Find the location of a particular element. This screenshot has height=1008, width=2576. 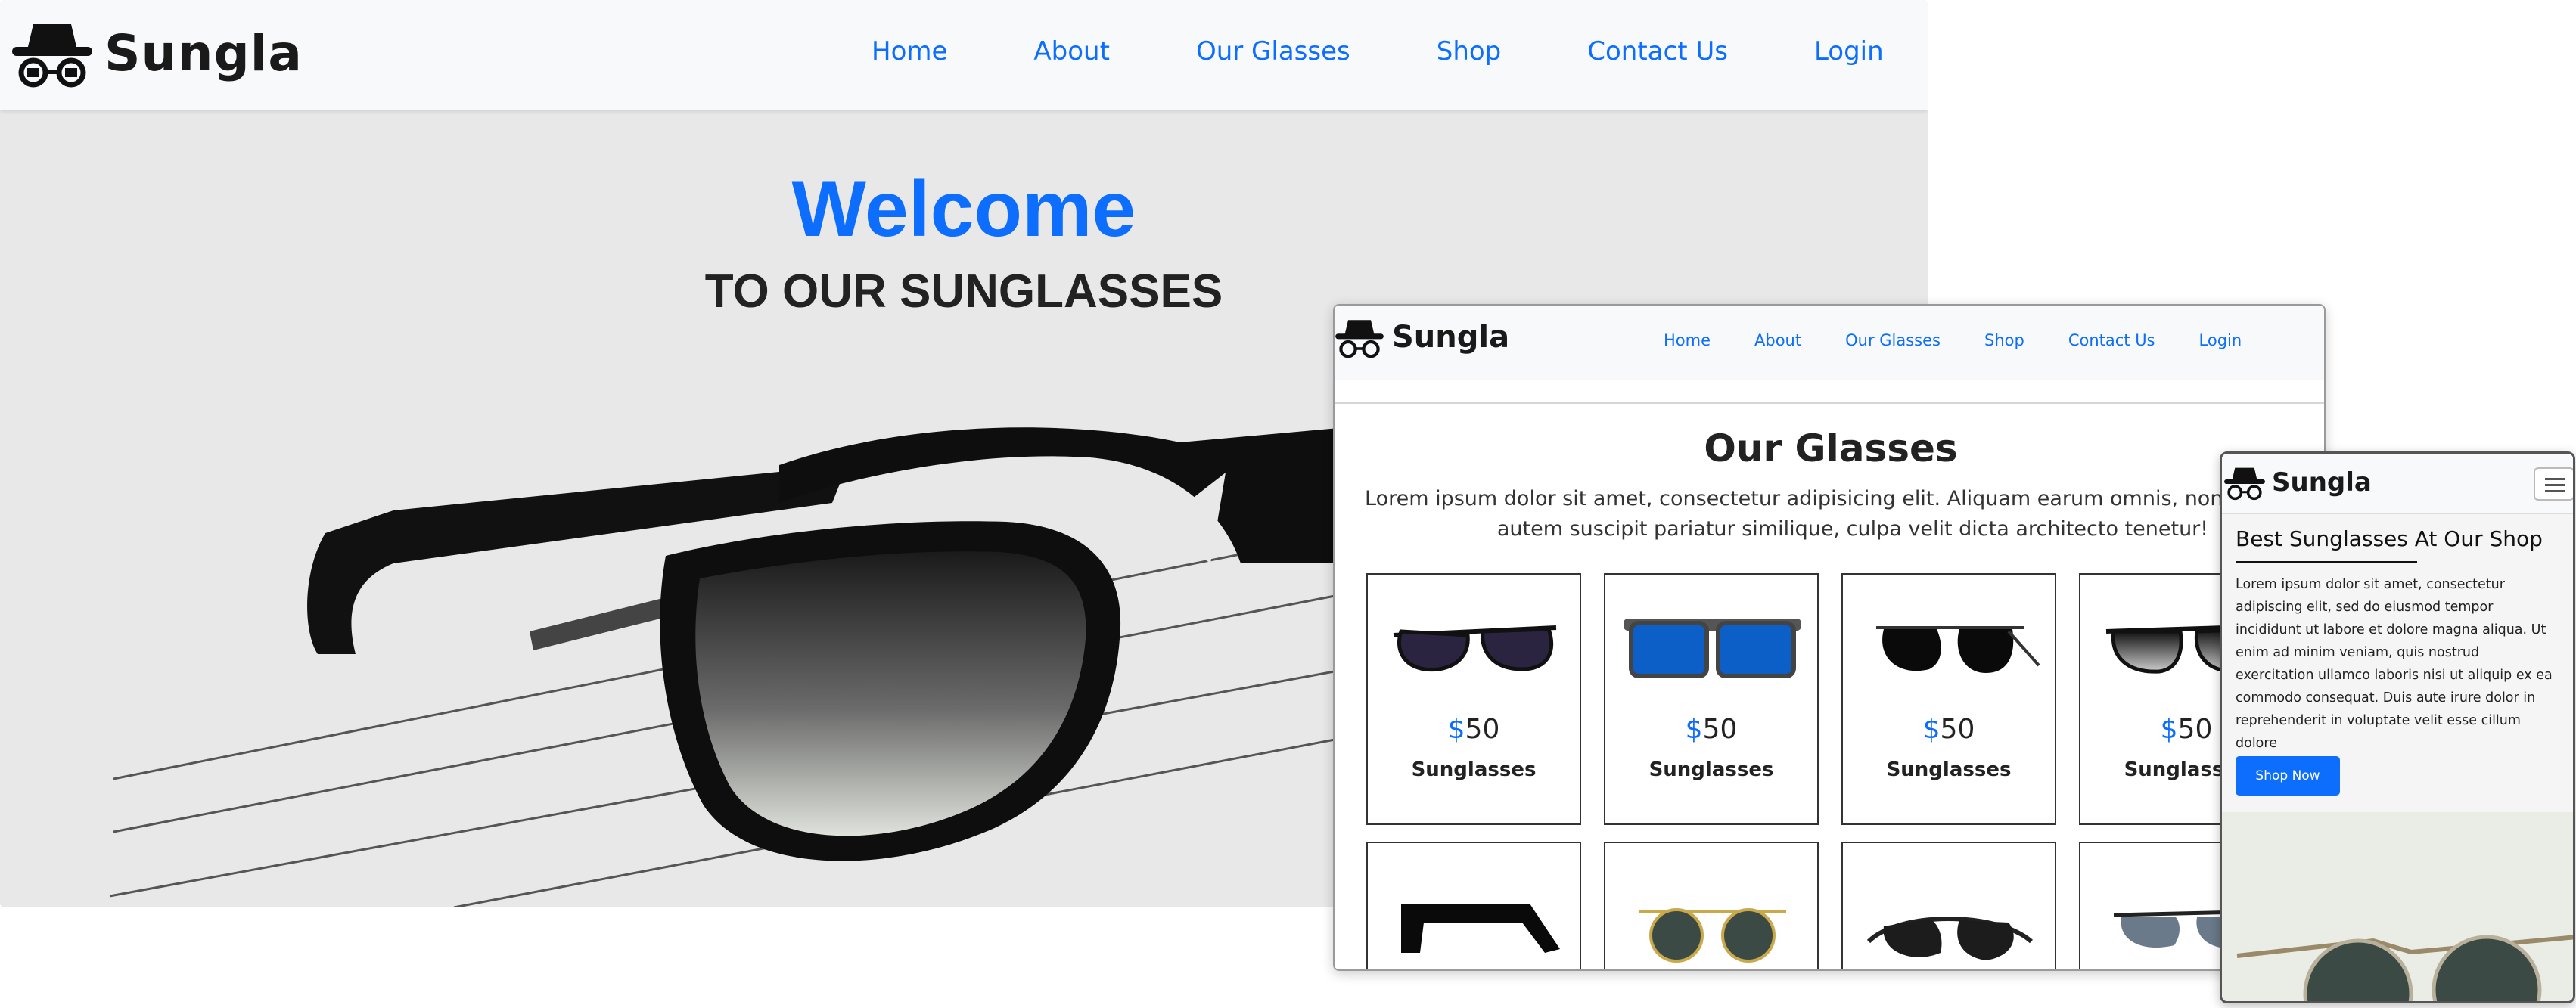

mobile-navbar: Sungla is located at coordinates (2397, 484).